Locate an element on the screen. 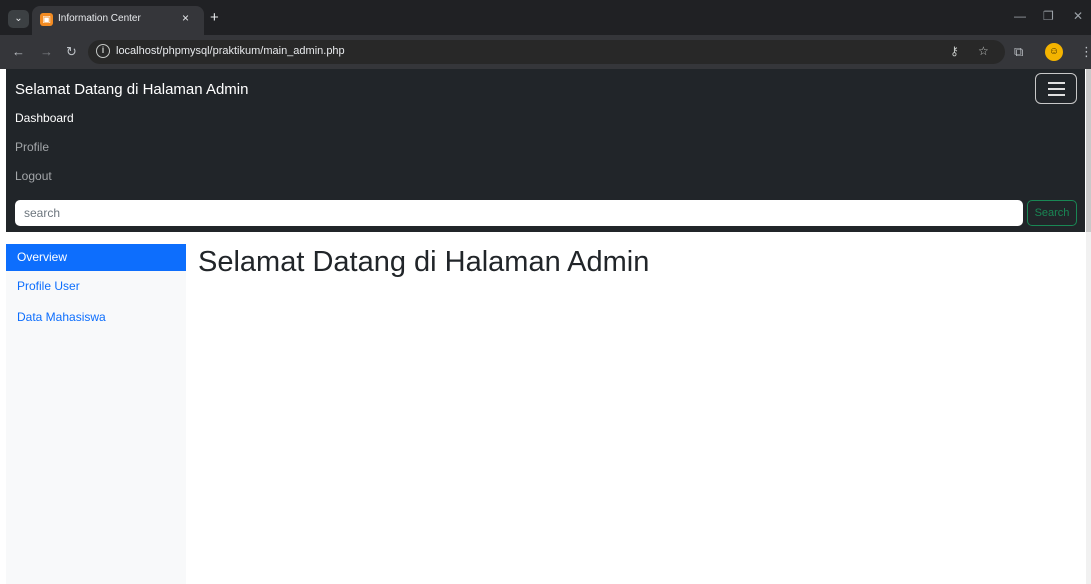 Image resolution: width=1091 pixels, height=584 pixels. site-info-icon: i is located at coordinates (103, 51).